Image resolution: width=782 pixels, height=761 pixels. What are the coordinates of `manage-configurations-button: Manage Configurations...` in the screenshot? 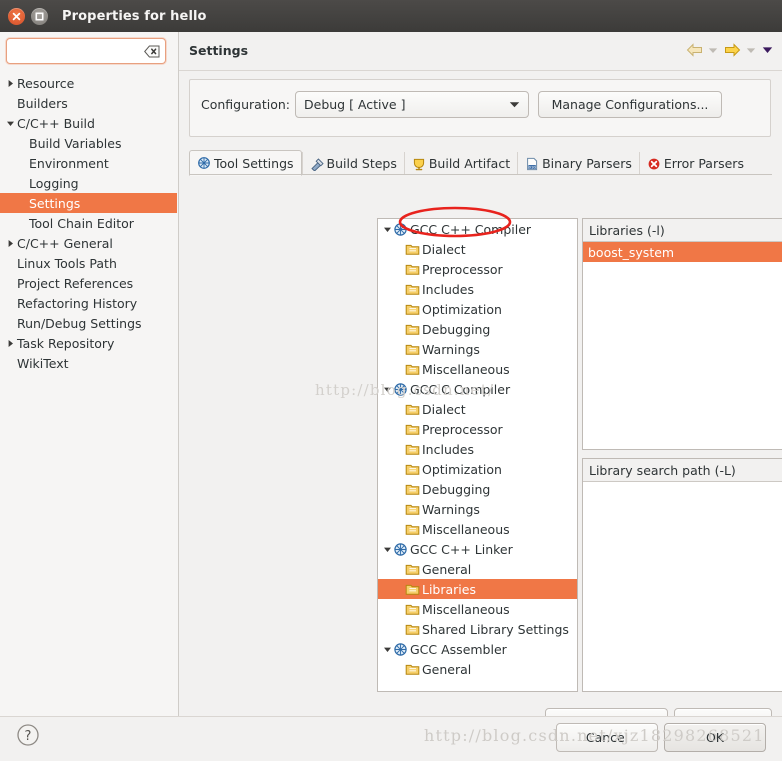 It's located at (630, 104).